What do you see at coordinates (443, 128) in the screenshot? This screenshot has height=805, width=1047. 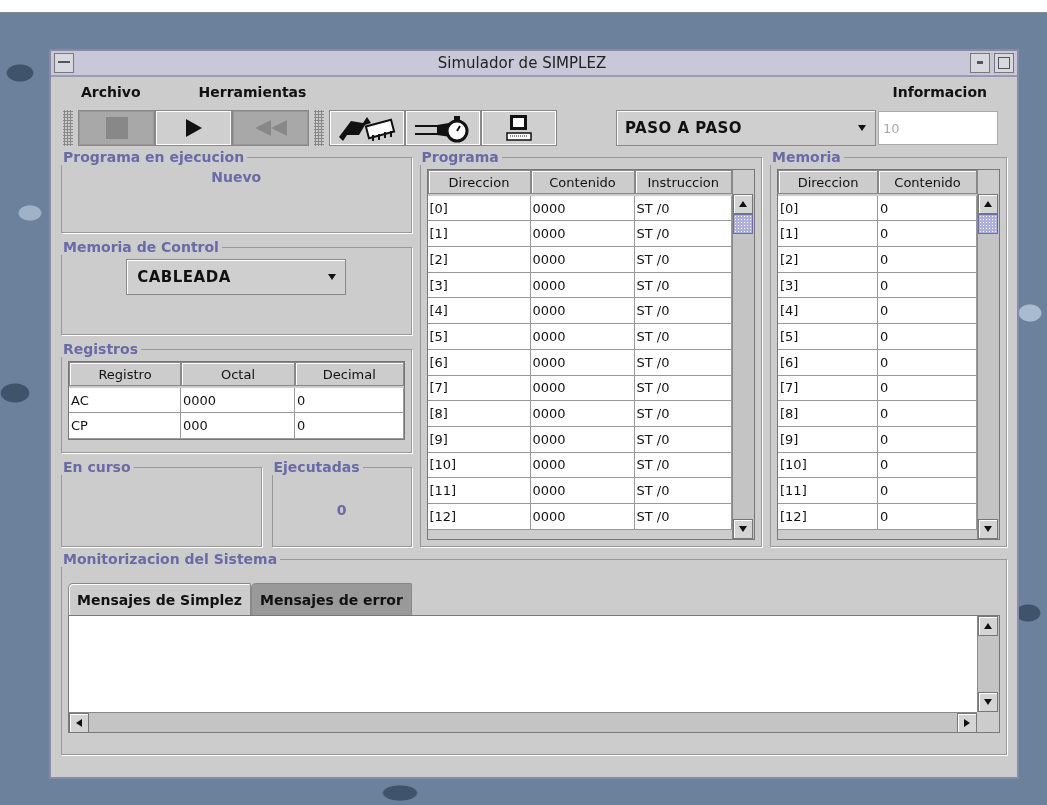 I see `stopwatch-button` at bounding box center [443, 128].